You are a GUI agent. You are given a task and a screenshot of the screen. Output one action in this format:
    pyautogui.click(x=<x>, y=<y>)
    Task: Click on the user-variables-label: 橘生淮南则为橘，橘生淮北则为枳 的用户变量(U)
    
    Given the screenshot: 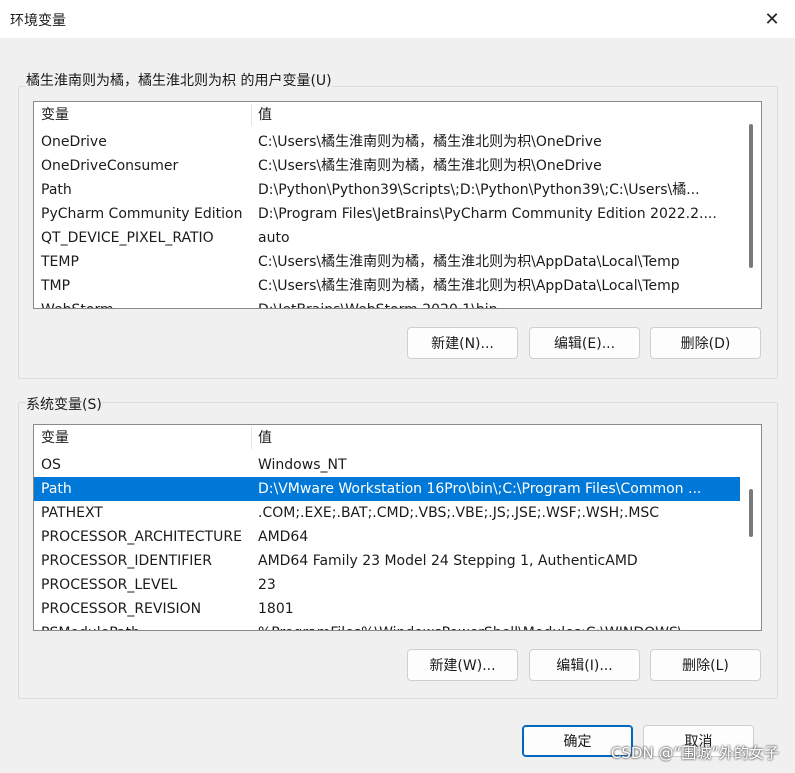 What is the action you would take?
    pyautogui.click(x=179, y=80)
    